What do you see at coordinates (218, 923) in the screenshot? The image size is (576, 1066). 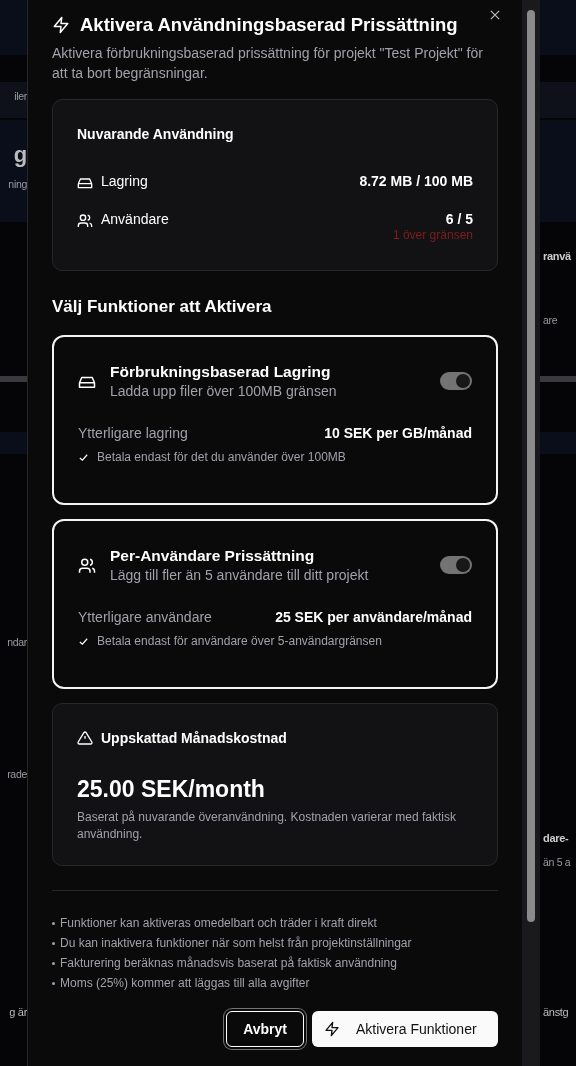 I see `info-text: Funktioner kan aktiveras omedelbart och träder i kraft direkt` at bounding box center [218, 923].